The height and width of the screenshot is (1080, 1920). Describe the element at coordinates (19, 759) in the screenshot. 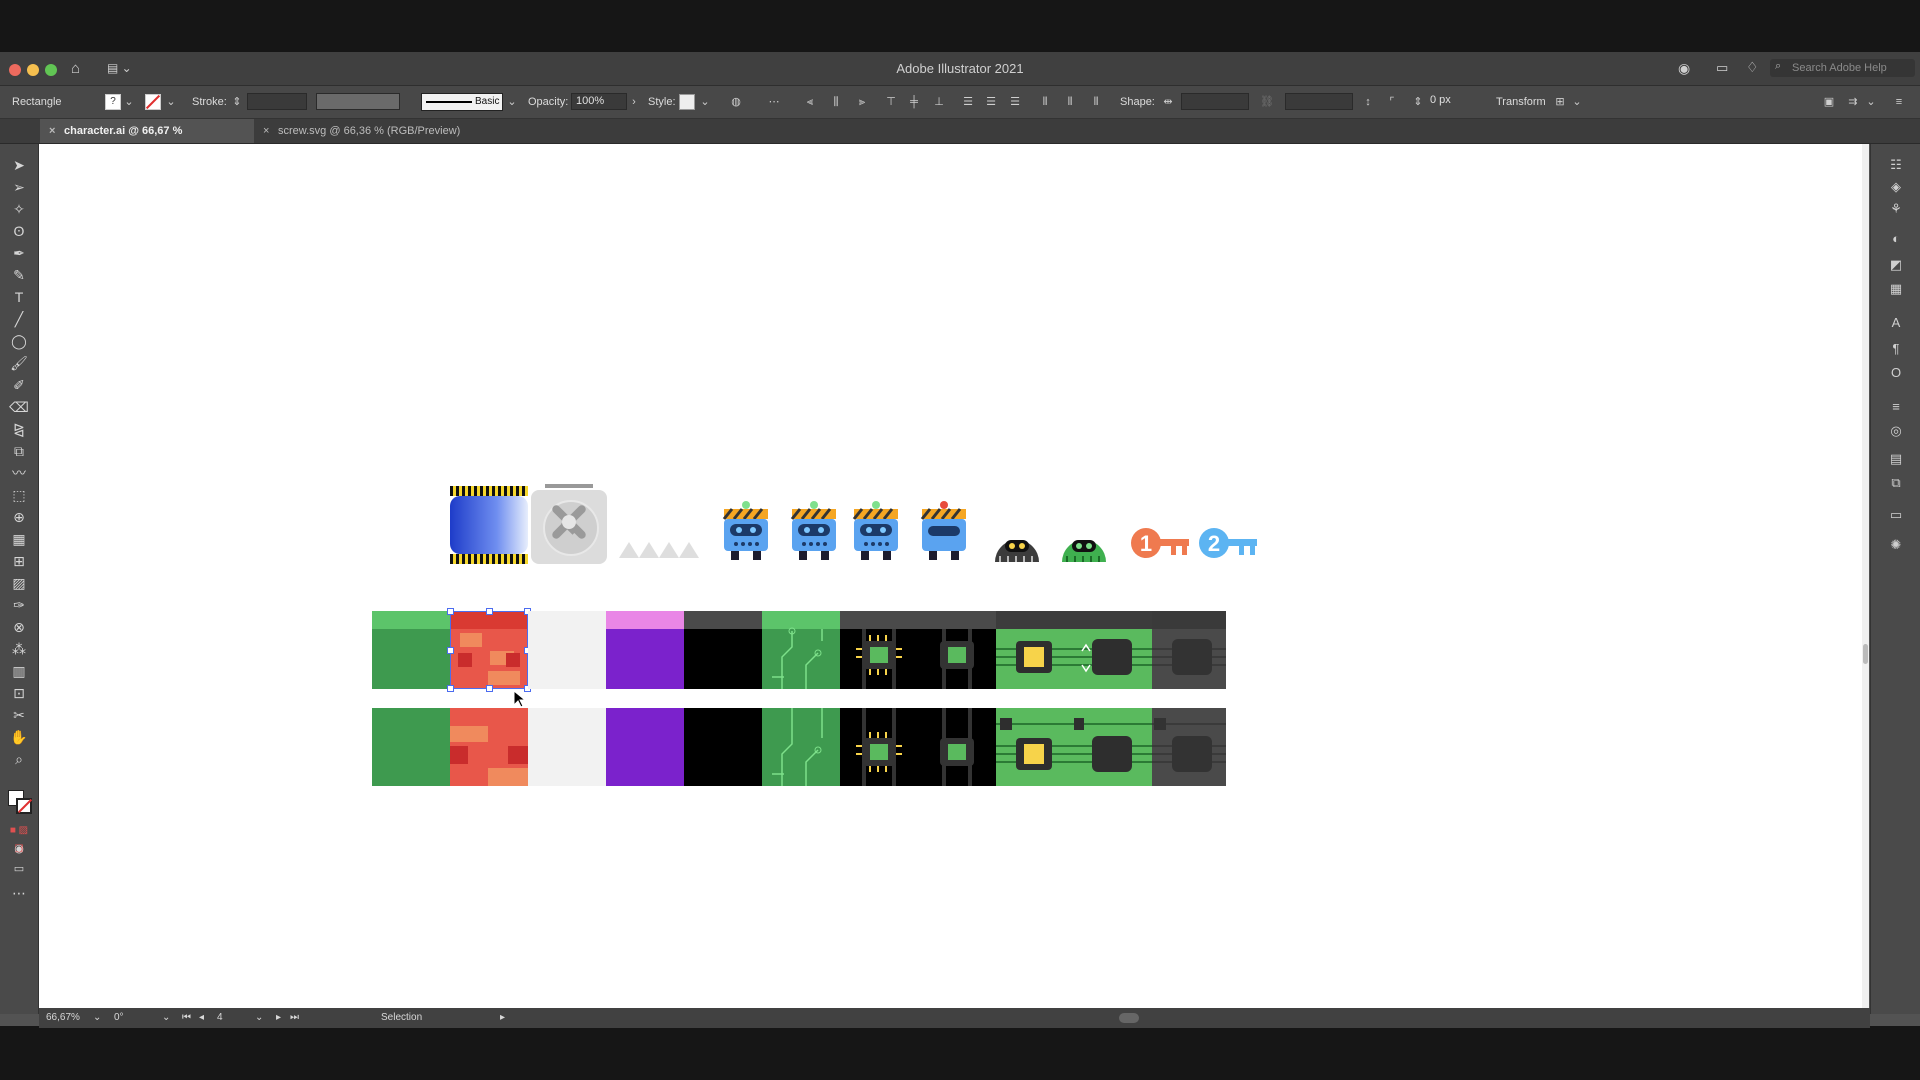

I see `zoom-tool-icon: ⌕` at that location.